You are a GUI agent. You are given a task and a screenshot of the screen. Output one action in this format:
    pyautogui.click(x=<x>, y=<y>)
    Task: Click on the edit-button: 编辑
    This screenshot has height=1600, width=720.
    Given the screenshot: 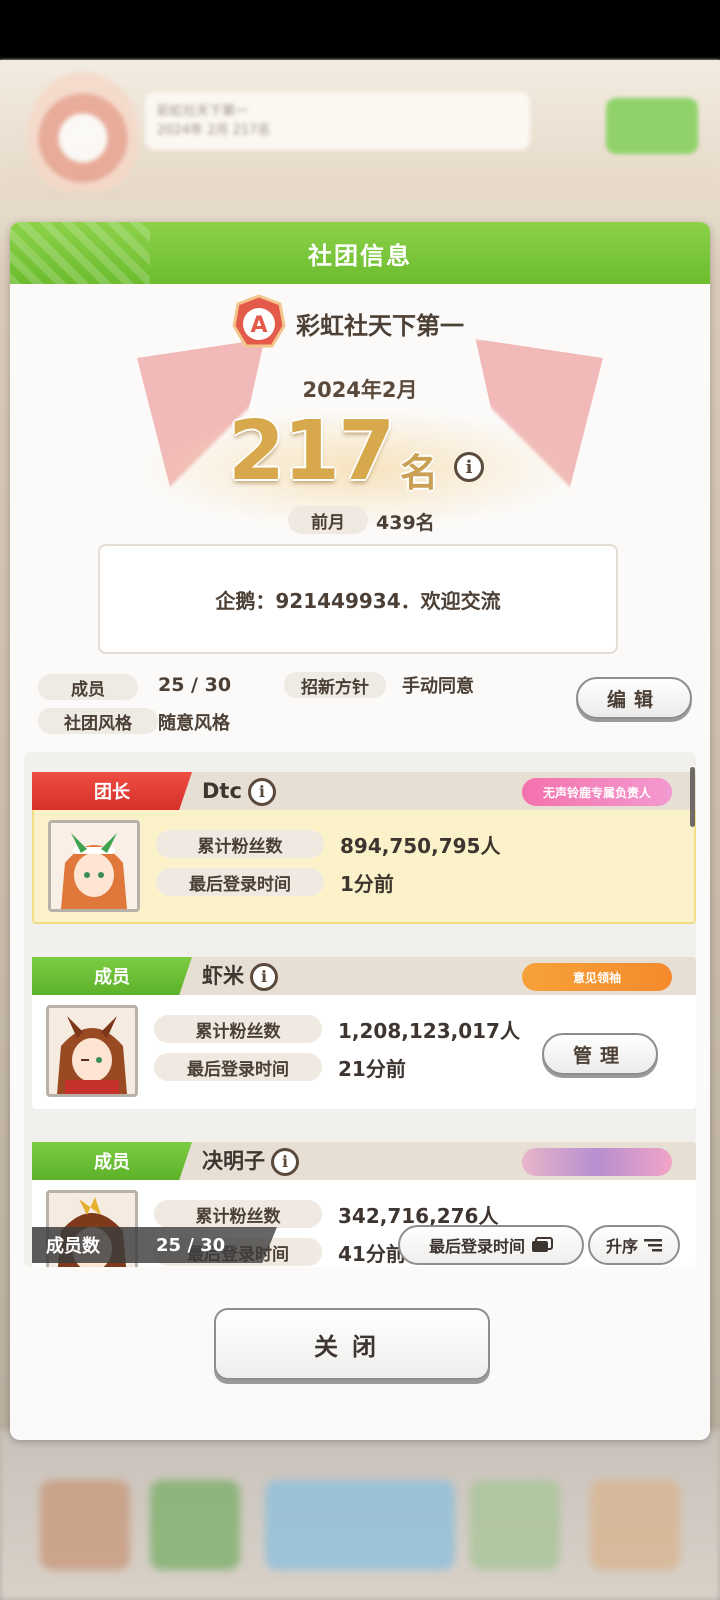 What is the action you would take?
    pyautogui.click(x=634, y=698)
    